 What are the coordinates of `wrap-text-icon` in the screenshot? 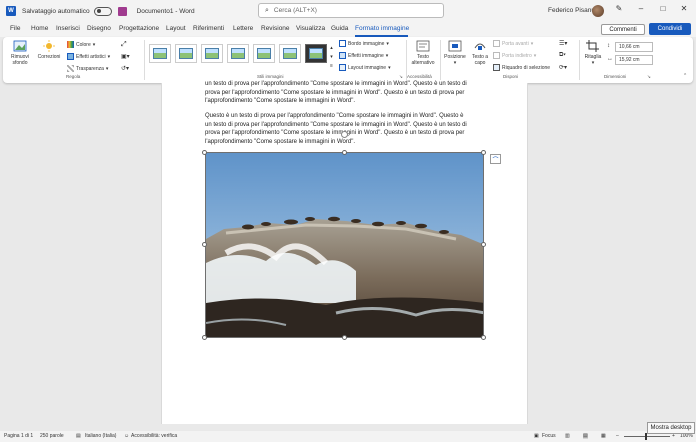 It's located at (480, 46).